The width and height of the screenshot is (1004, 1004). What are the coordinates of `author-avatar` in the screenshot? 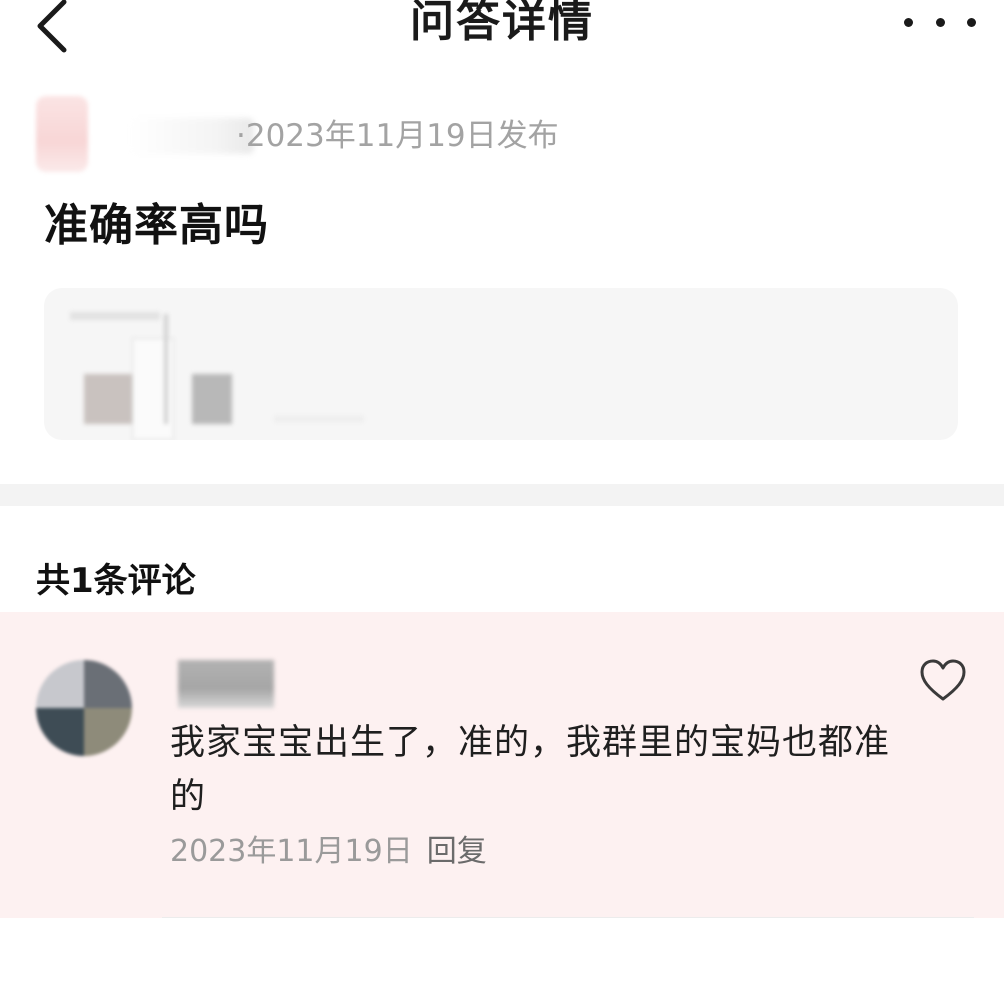 It's located at (62, 134).